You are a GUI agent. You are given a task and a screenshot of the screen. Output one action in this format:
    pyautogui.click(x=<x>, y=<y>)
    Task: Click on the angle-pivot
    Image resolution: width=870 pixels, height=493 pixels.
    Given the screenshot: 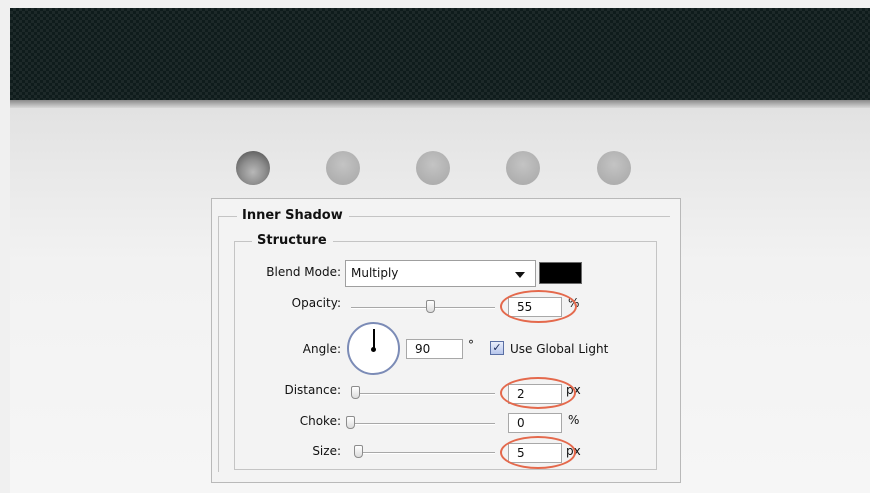 What is the action you would take?
    pyautogui.click(x=373, y=349)
    